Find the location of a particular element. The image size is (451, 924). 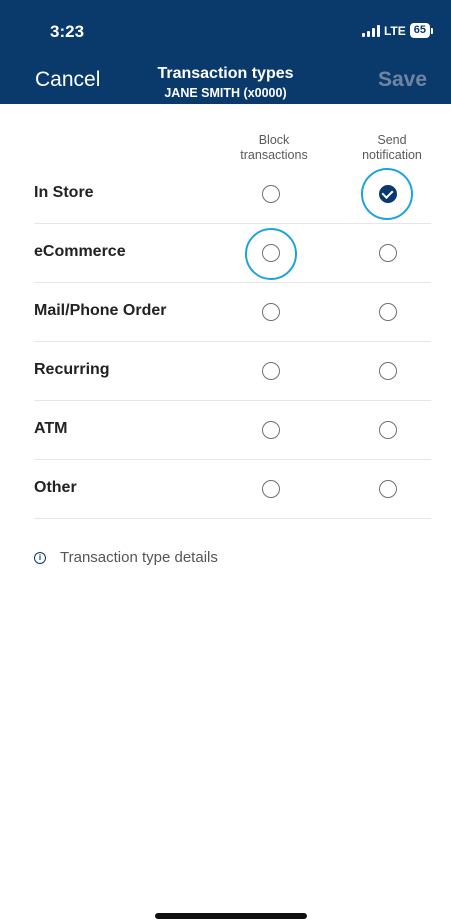

transaction-row-atm: ATM is located at coordinates (232, 430).